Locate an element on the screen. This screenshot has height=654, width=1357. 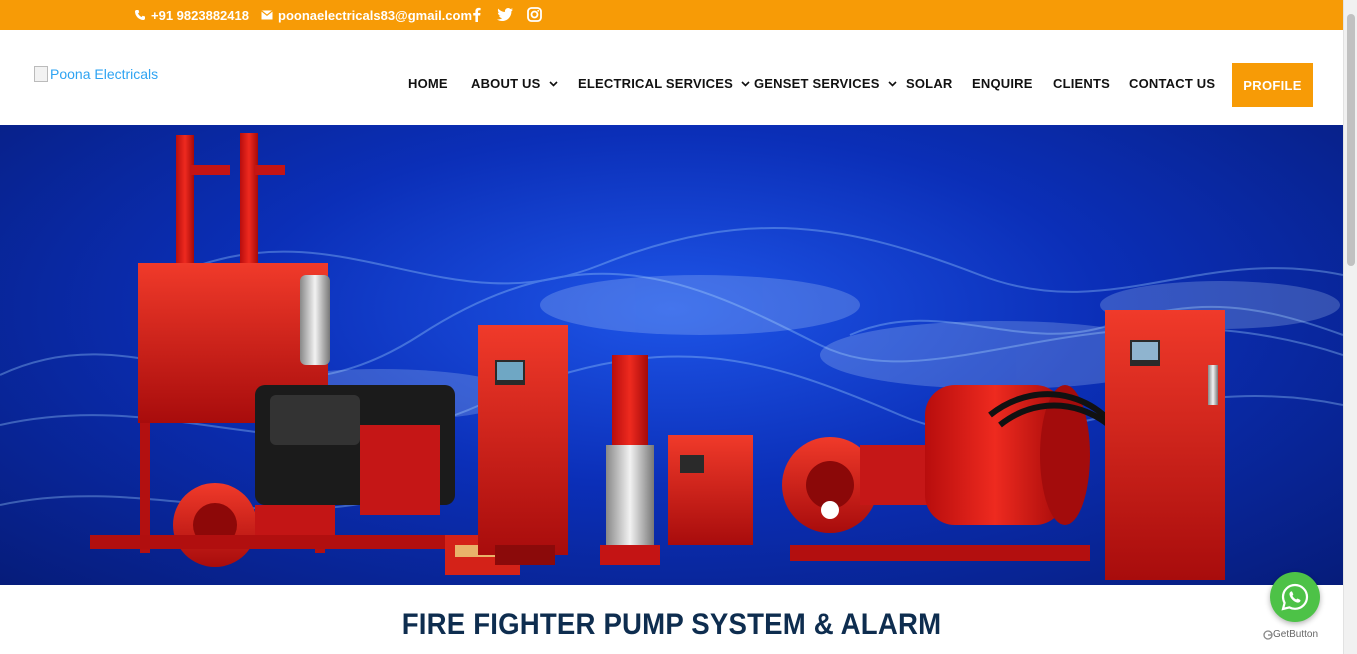
nav-about-us-label: ABOUT US is located at coordinates (506, 83).